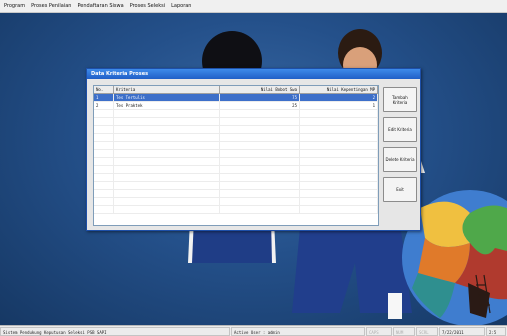 This screenshot has height=336, width=507. Describe the element at coordinates (260, 105) in the screenshot. I see `cell-bobot: 25` at that location.